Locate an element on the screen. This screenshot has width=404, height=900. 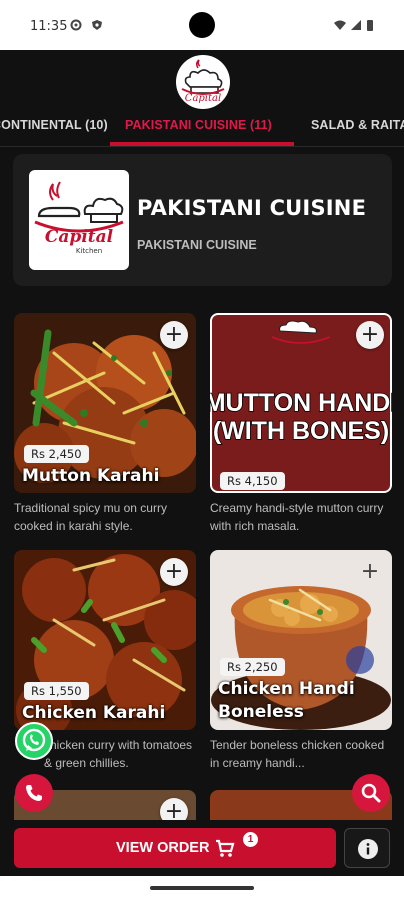
capital-kitchen-logo-icon: Capital Kitchen is located at coordinates (79, 218).